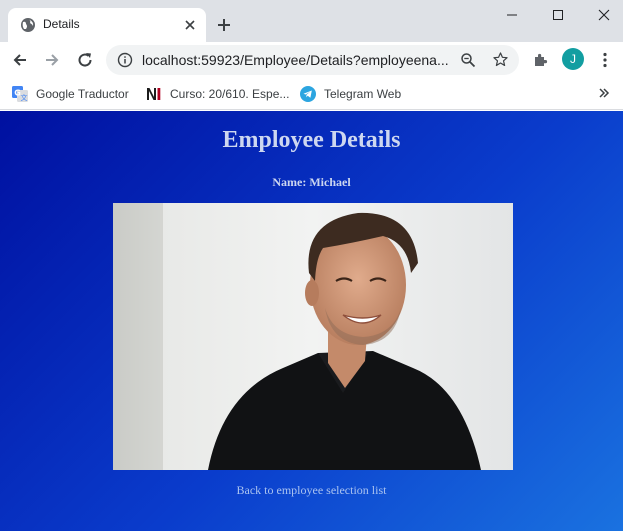  I want to click on minimize-icon, so click(512, 15).